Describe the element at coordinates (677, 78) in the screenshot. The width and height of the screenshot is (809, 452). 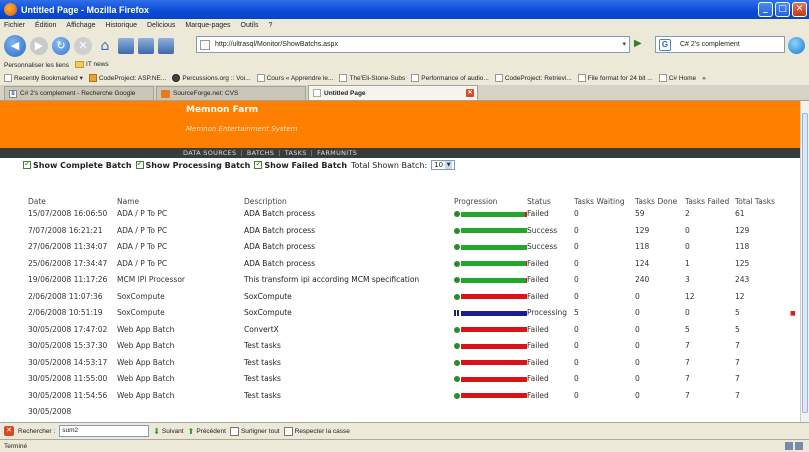
I see `bookmark-csharp-home: C# Home` at that location.